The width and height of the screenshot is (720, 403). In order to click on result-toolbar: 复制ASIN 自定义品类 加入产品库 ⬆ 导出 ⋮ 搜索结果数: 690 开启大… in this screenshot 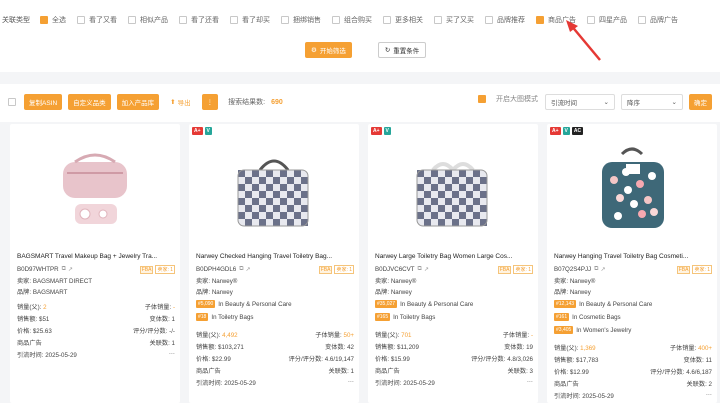, I will do `click(360, 103)`.